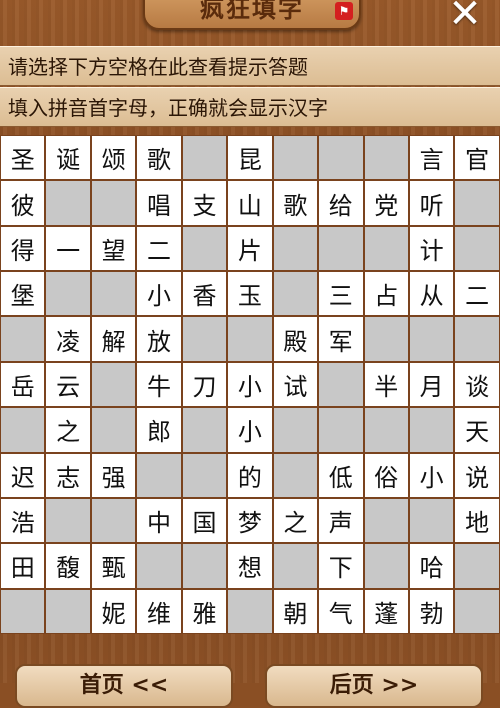 The width and height of the screenshot is (500, 708). Describe the element at coordinates (204, 294) in the screenshot. I see `grid-cell: 香` at that location.